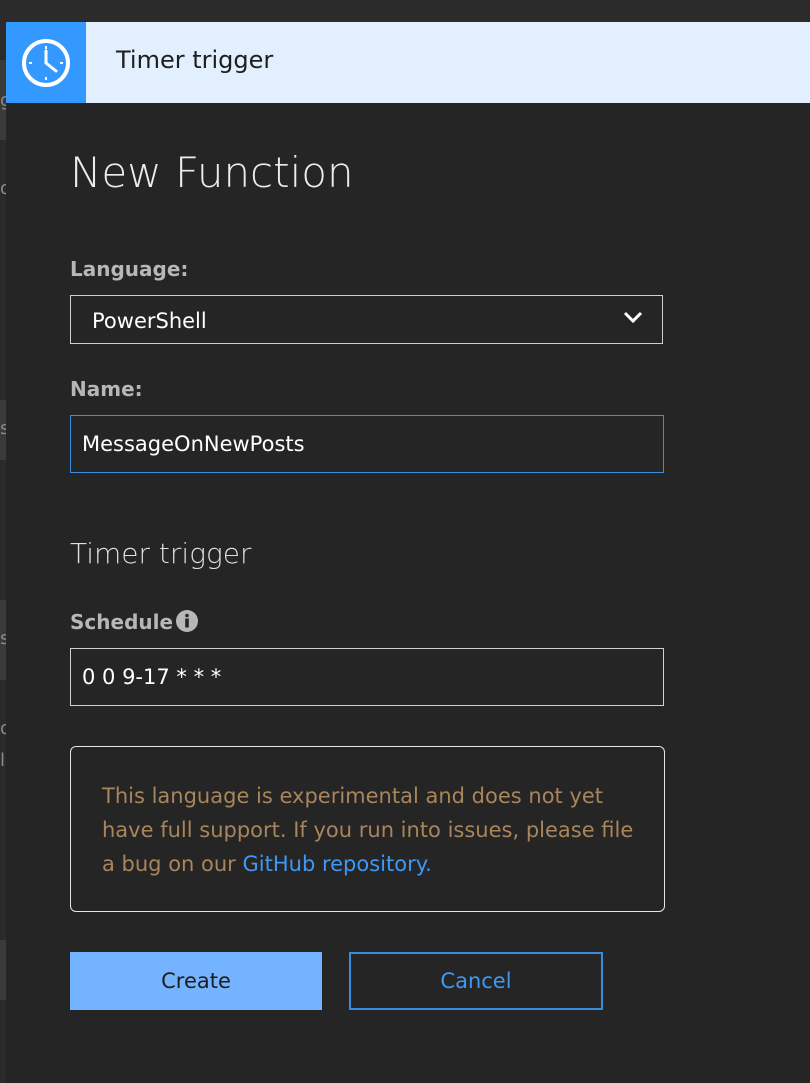 Image resolution: width=810 pixels, height=1083 pixels. What do you see at coordinates (367, 677) in the screenshot?
I see `schedule-input` at bounding box center [367, 677].